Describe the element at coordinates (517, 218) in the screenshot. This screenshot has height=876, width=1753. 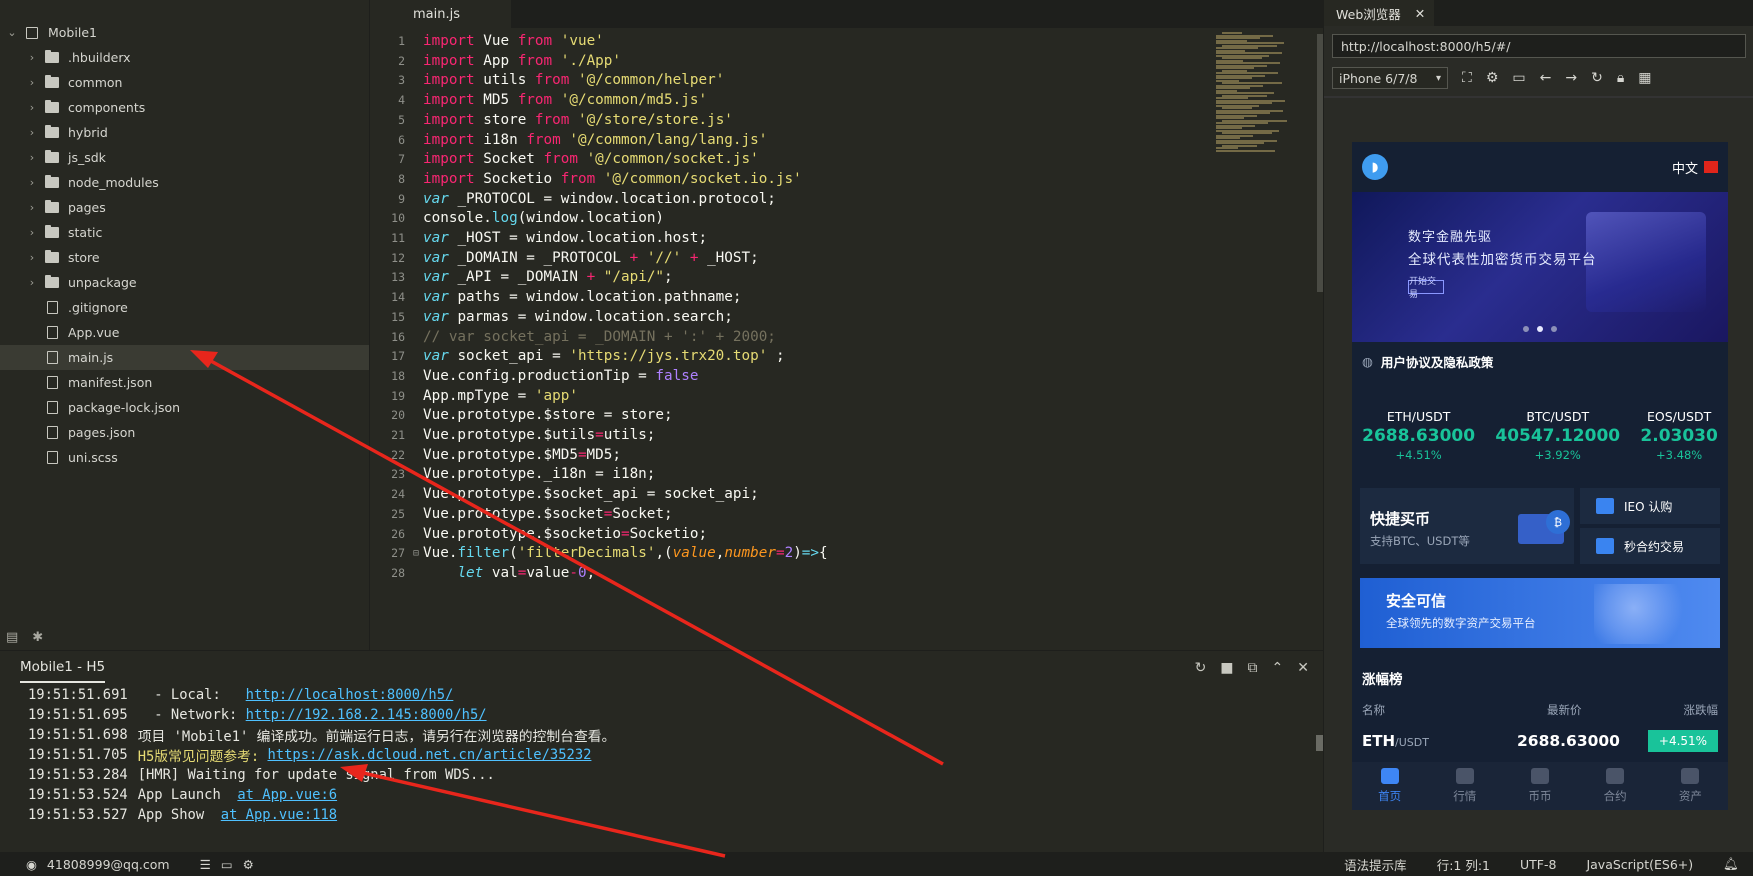
I see `code-line: 10 console.log(window.location)` at that location.